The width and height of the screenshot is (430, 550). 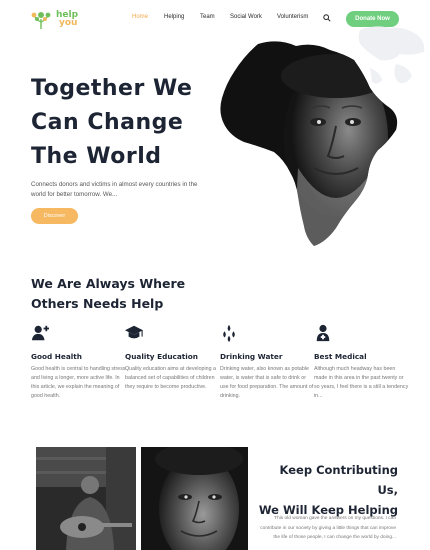 I want to click on old-man-portrait-photo, so click(x=194, y=498).